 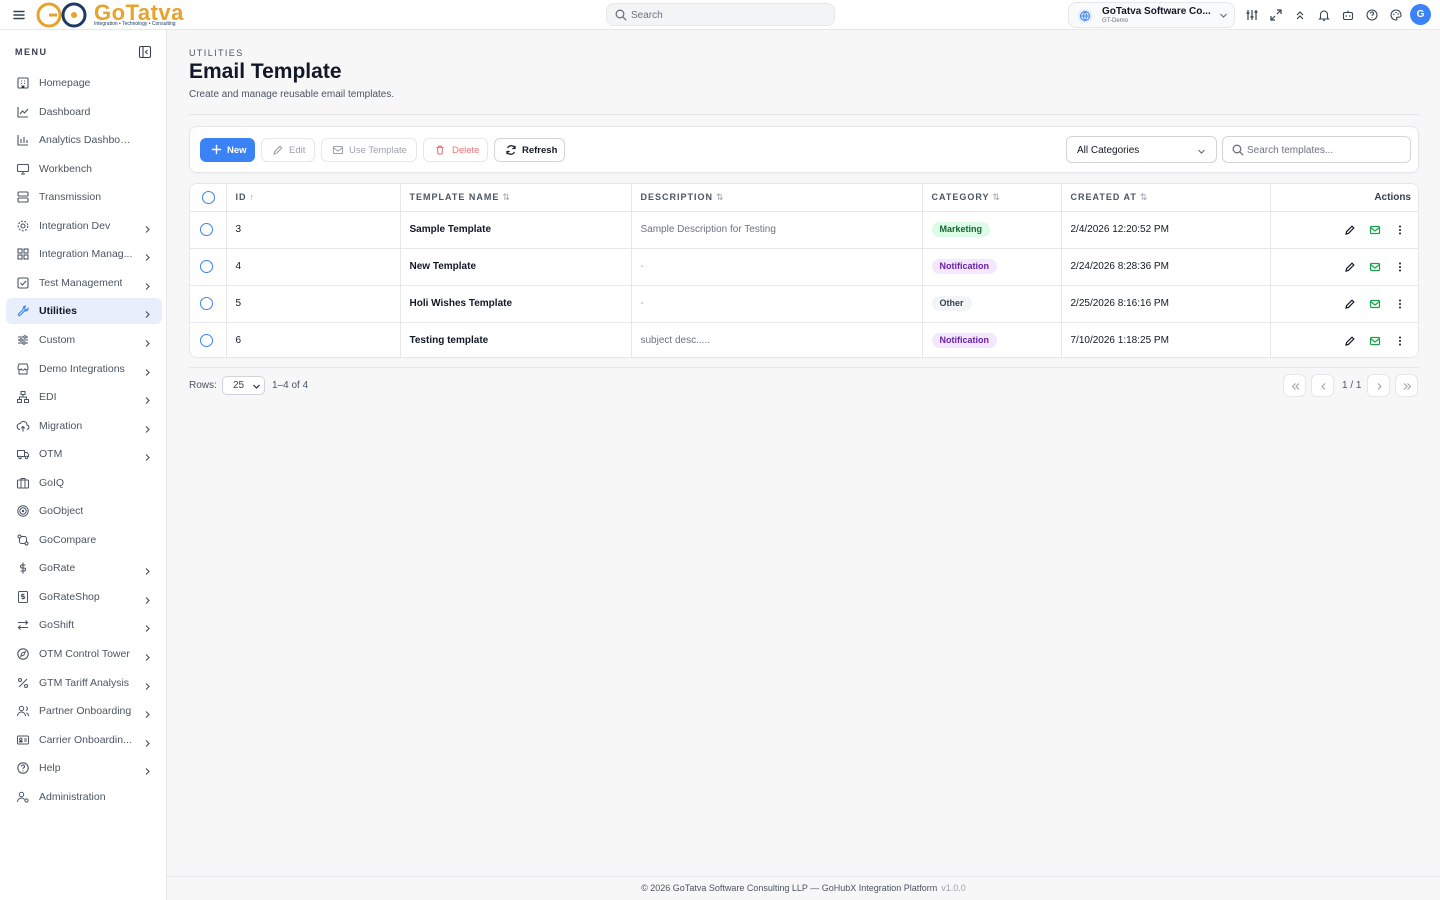 I want to click on organization-code: GT-Demo, so click(x=1115, y=21).